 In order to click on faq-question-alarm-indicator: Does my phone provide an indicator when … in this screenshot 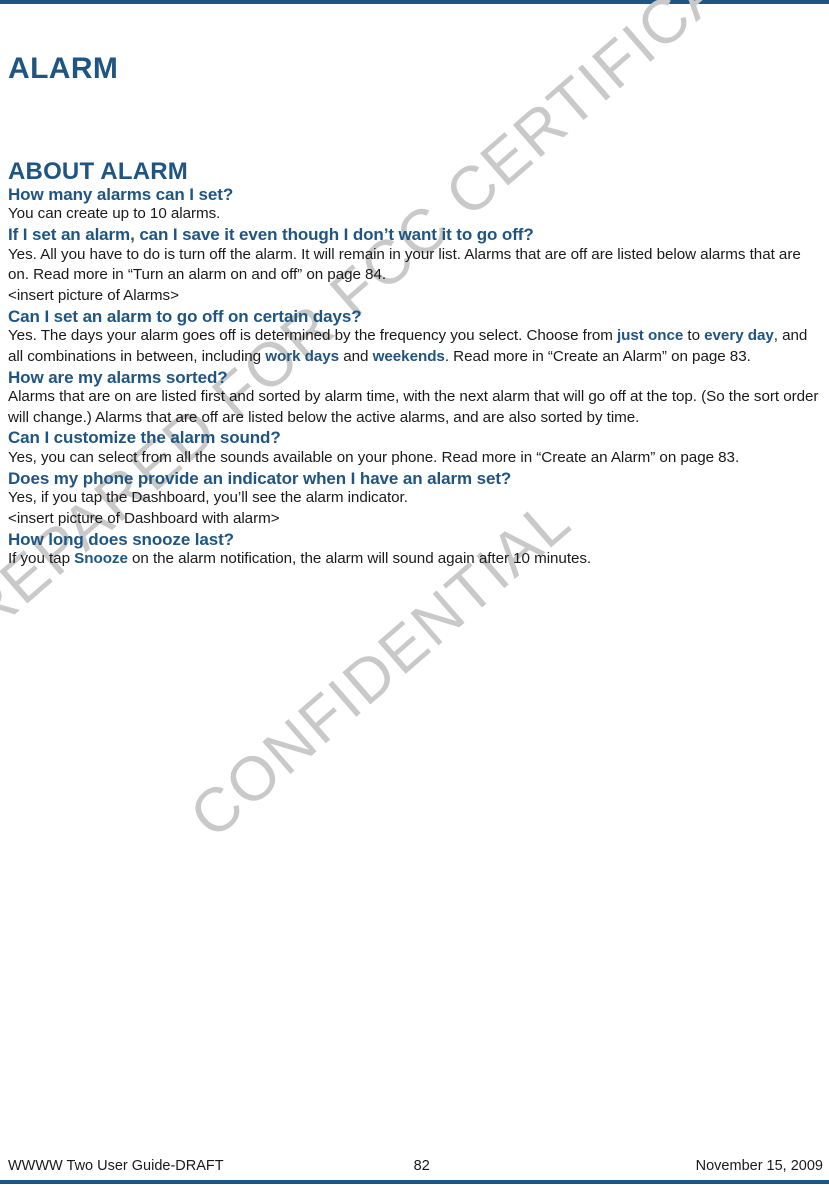, I will do `click(260, 478)`.